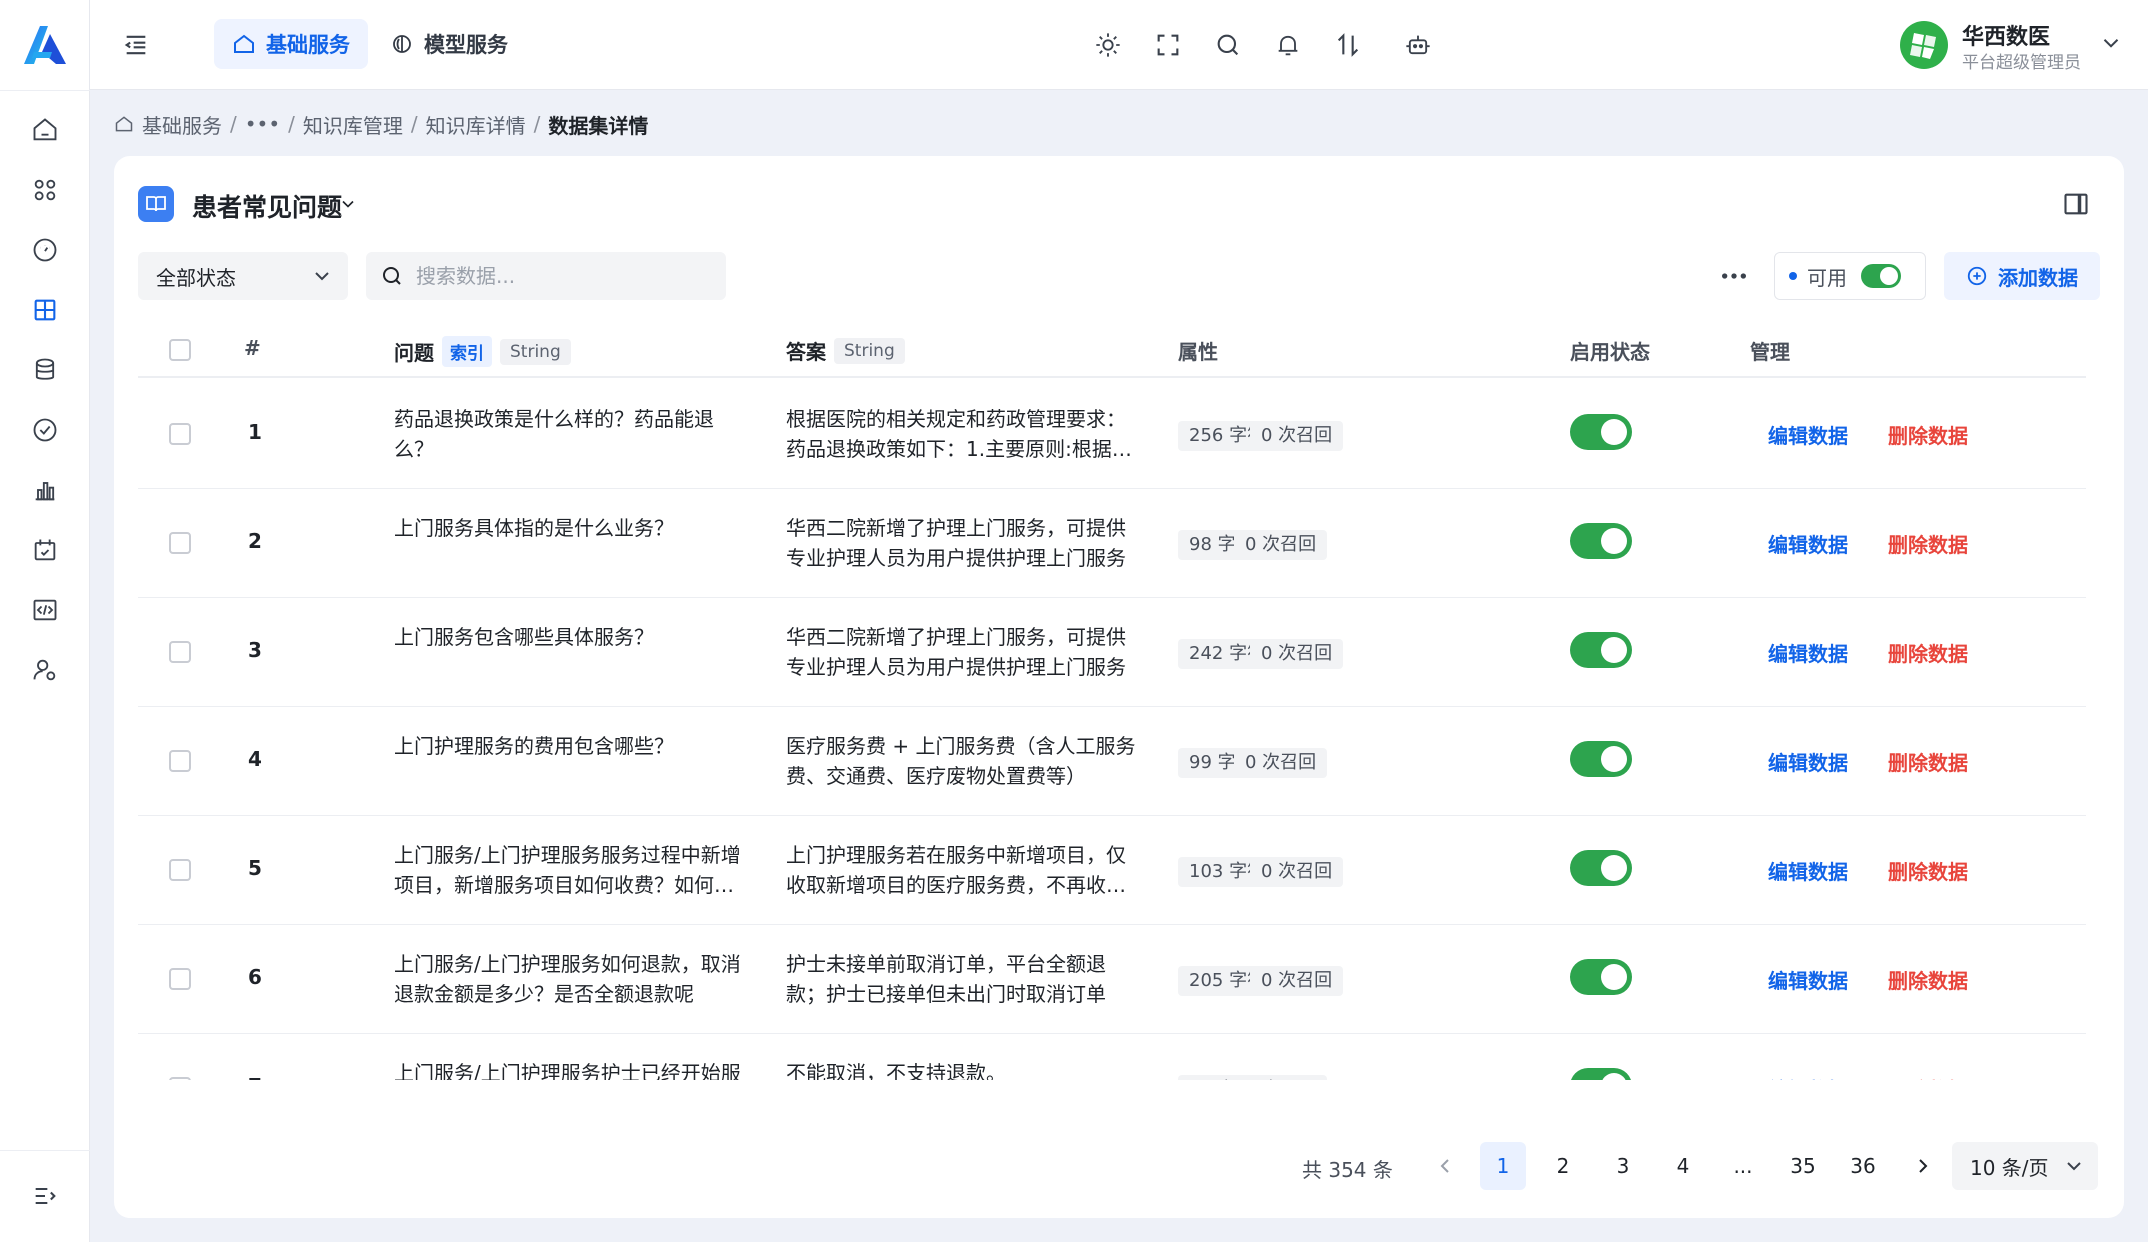  Describe the element at coordinates (45, 310) in the screenshot. I see `sidebar-item-layout` at that location.